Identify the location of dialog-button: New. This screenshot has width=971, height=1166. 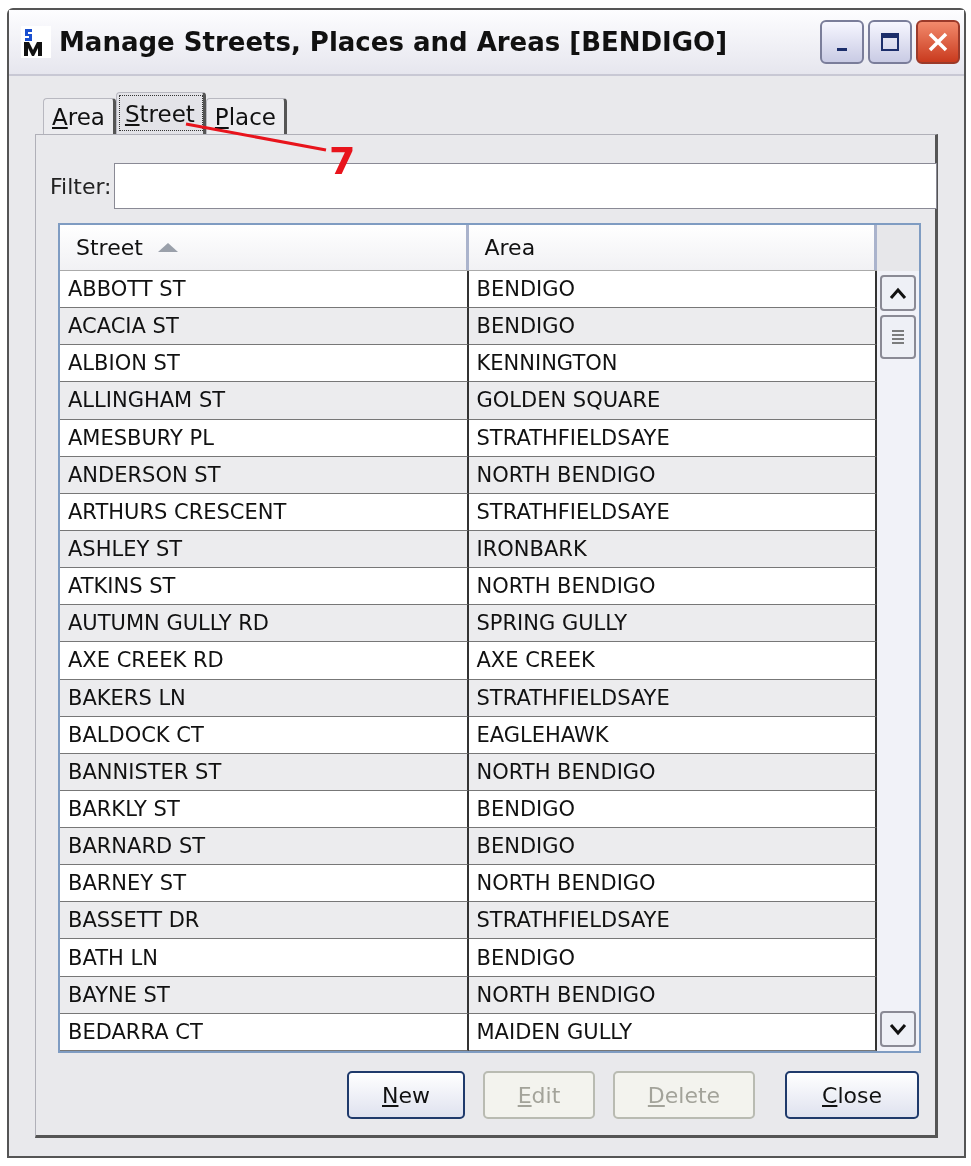
(406, 1095).